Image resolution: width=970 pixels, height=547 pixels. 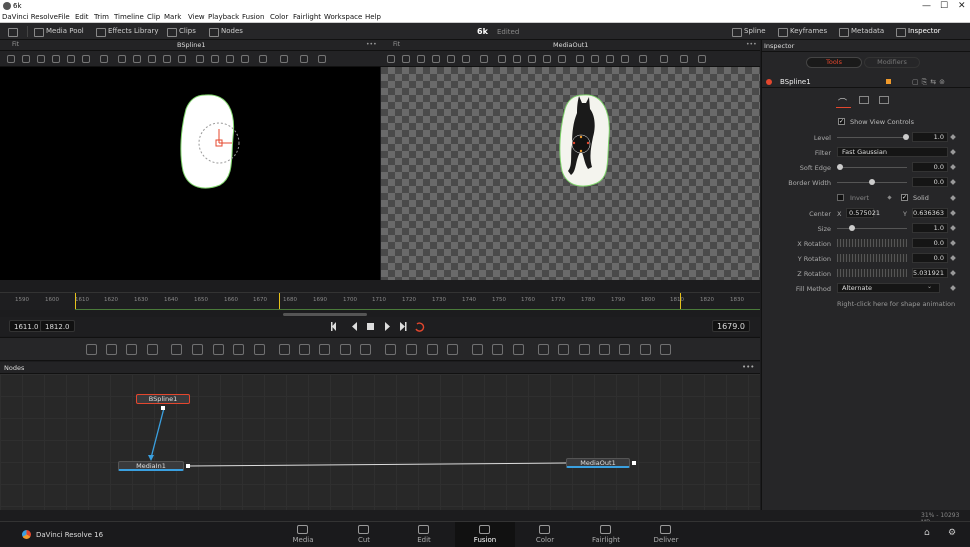 What do you see at coordinates (625, 59) in the screenshot?
I see `reverse-icon-right` at bounding box center [625, 59].